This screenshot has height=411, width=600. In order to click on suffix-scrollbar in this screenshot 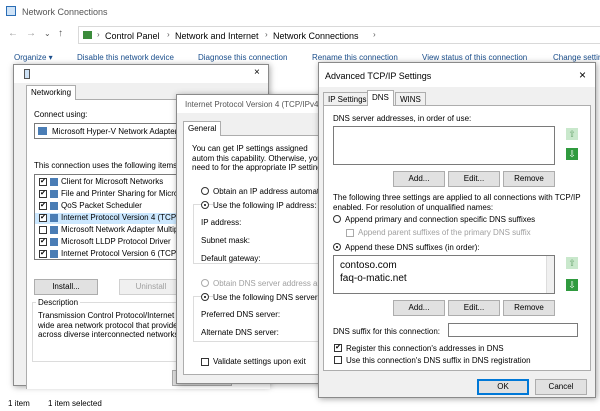, I will do `click(550, 274)`.